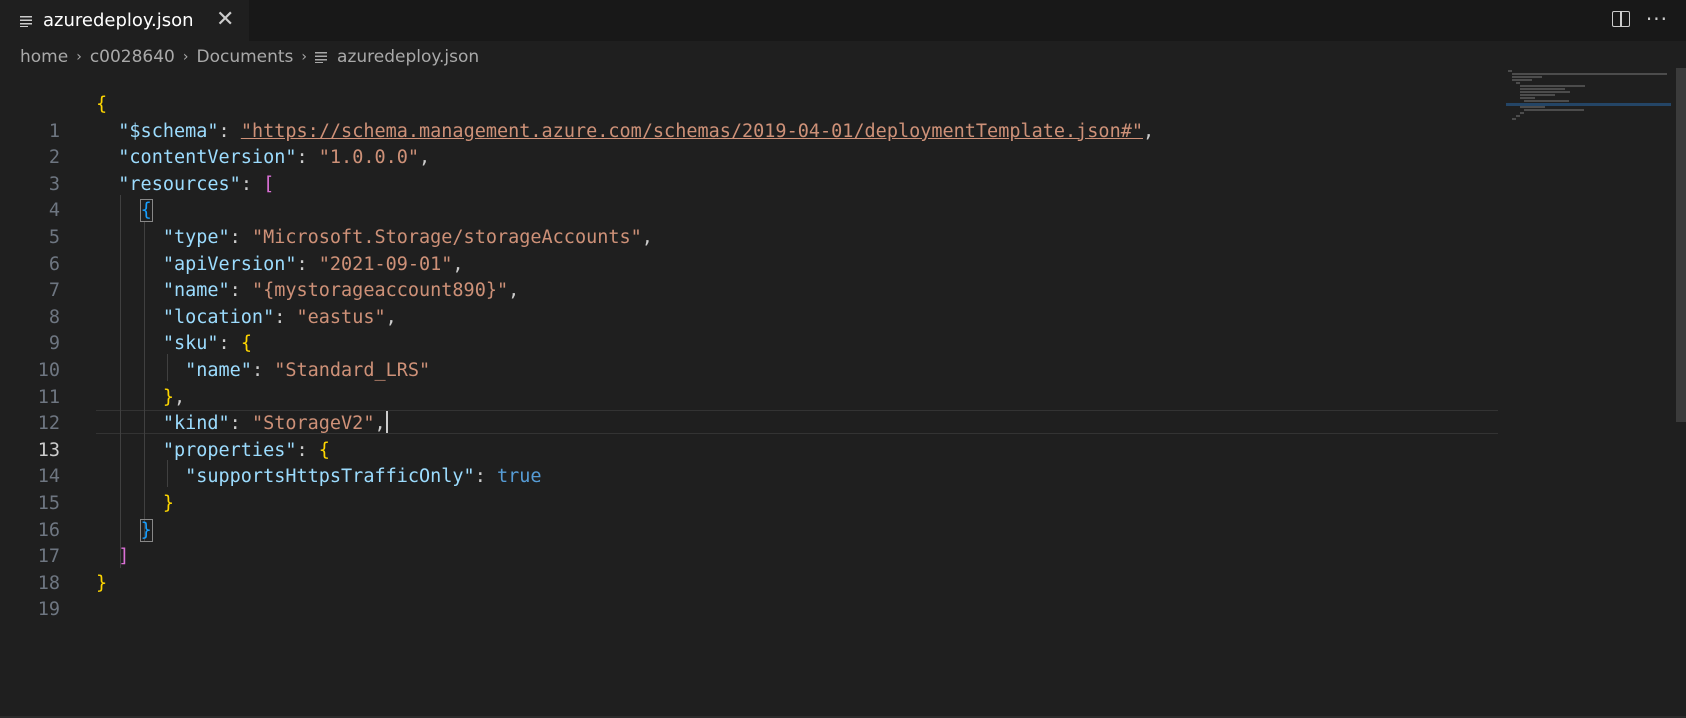  Describe the element at coordinates (124, 557) in the screenshot. I see `bracket: ]` at that location.